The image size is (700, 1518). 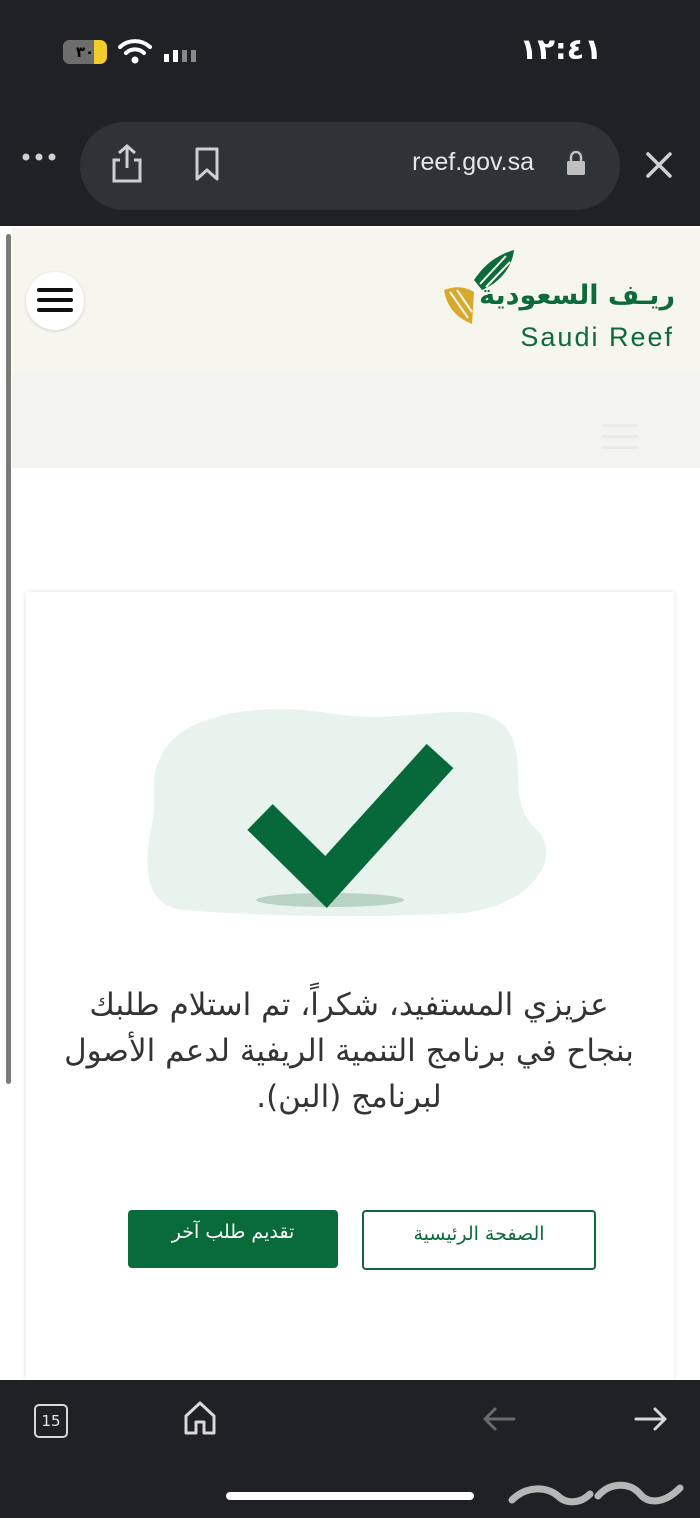 I want to click on logo-text-arabic: ريـف السعودية, so click(x=577, y=295).